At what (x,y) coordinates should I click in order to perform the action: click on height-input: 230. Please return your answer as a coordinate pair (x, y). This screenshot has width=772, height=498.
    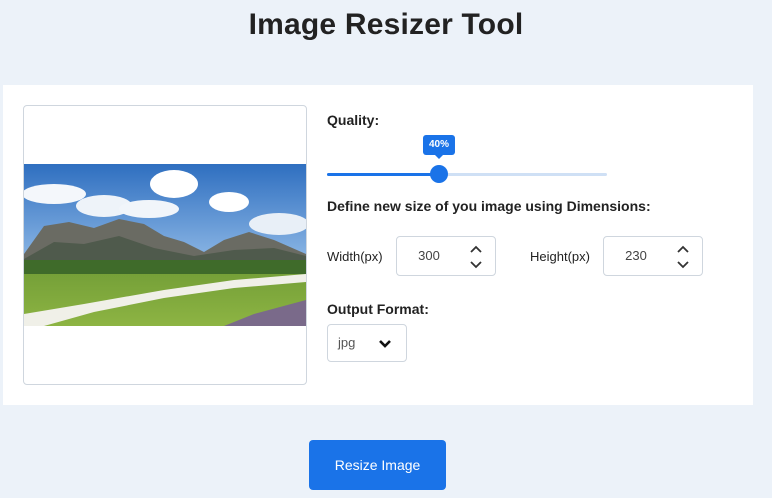
    Looking at the image, I should click on (653, 256).